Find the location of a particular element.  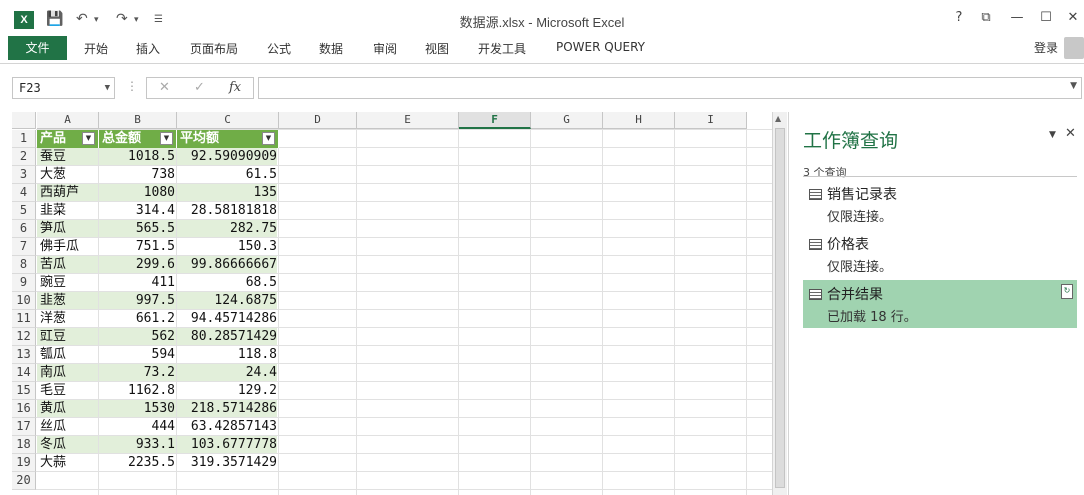

cell: 2235.5 is located at coordinates (138, 463).